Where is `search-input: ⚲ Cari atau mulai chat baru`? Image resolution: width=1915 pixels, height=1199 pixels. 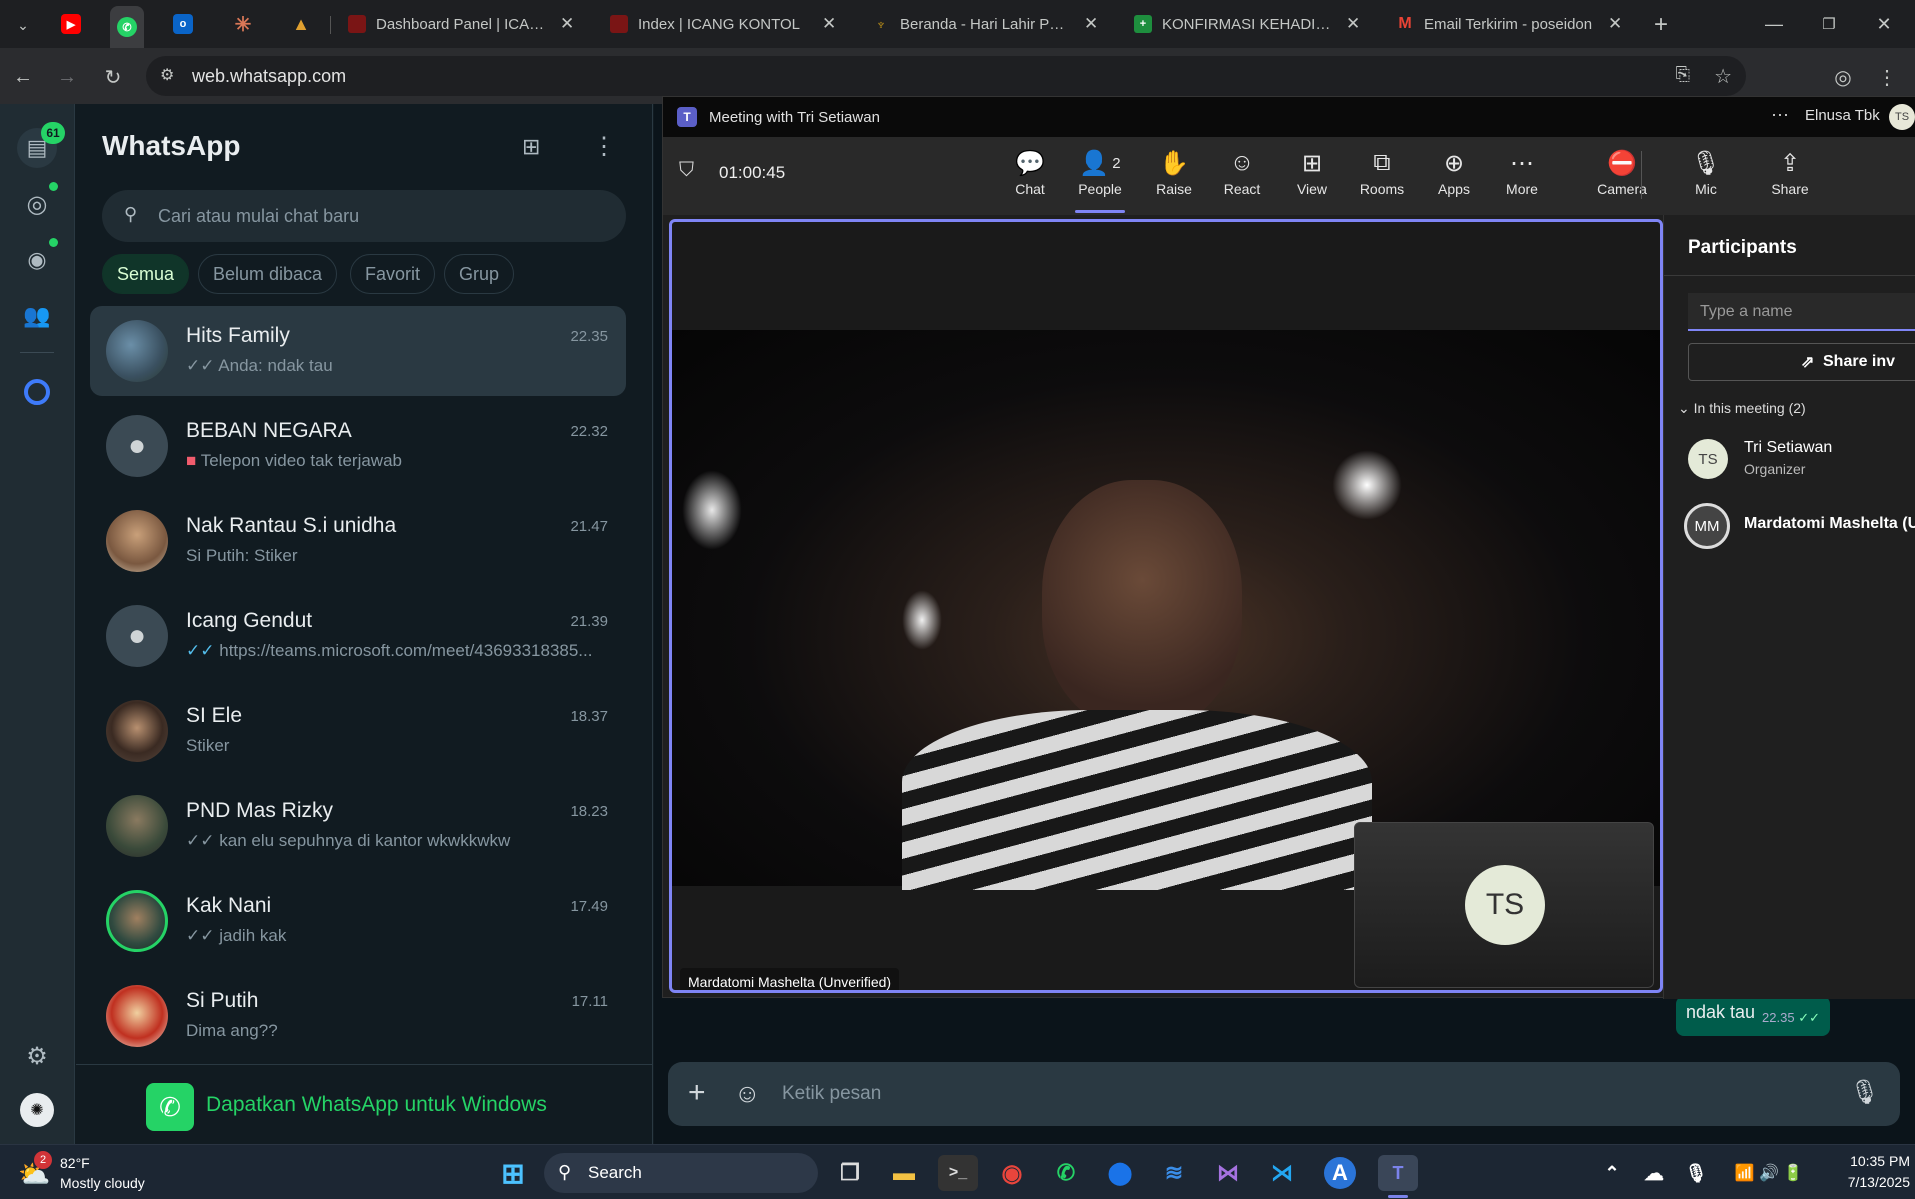
search-input: ⚲ Cari atau mulai chat baru is located at coordinates (364, 216).